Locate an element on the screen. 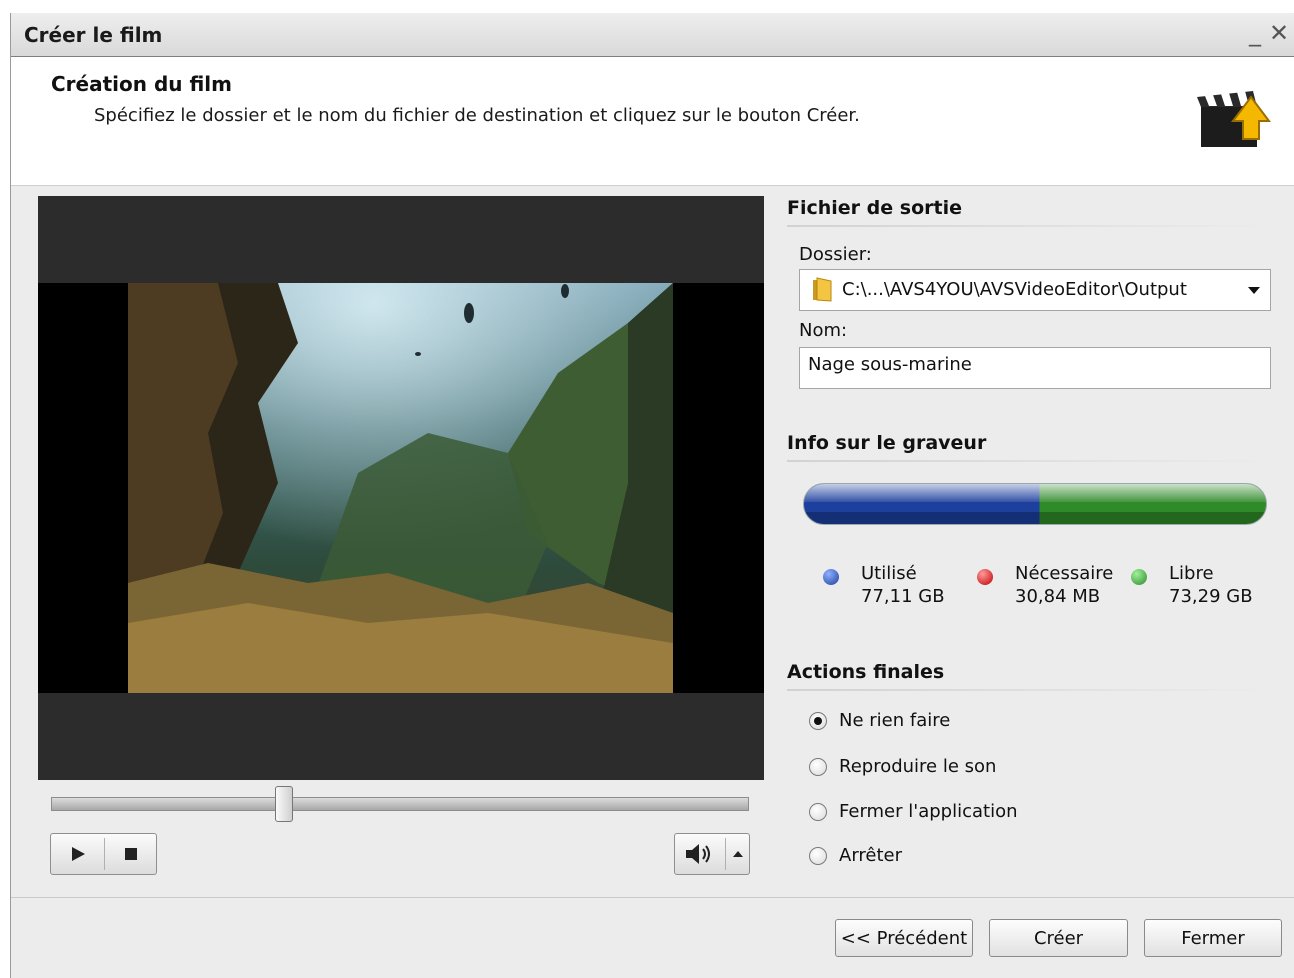 The height and width of the screenshot is (978, 1294). name-label: Nom: is located at coordinates (823, 330).